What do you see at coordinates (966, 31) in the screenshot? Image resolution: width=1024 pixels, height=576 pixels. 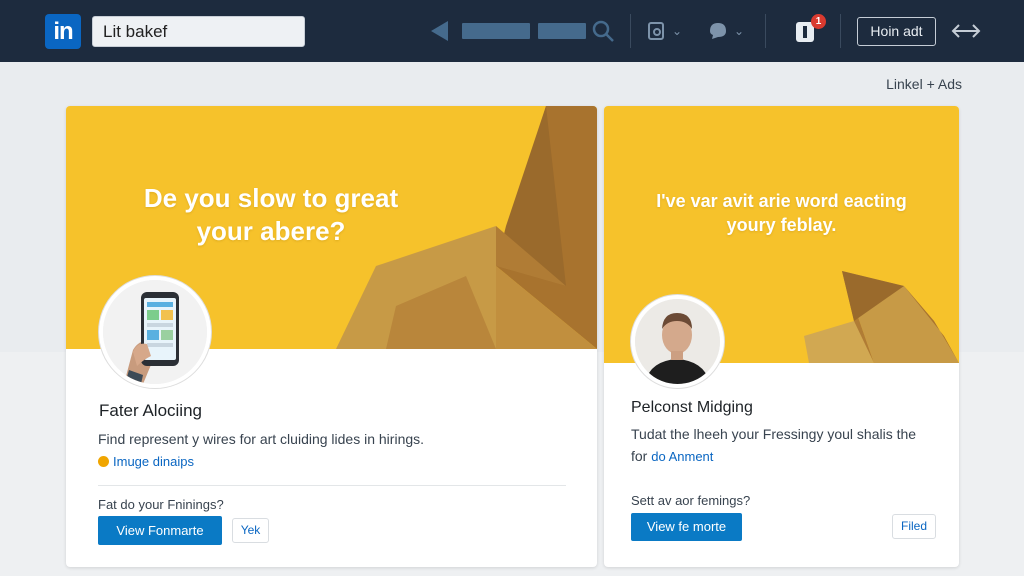 I see `expand-icon` at bounding box center [966, 31].